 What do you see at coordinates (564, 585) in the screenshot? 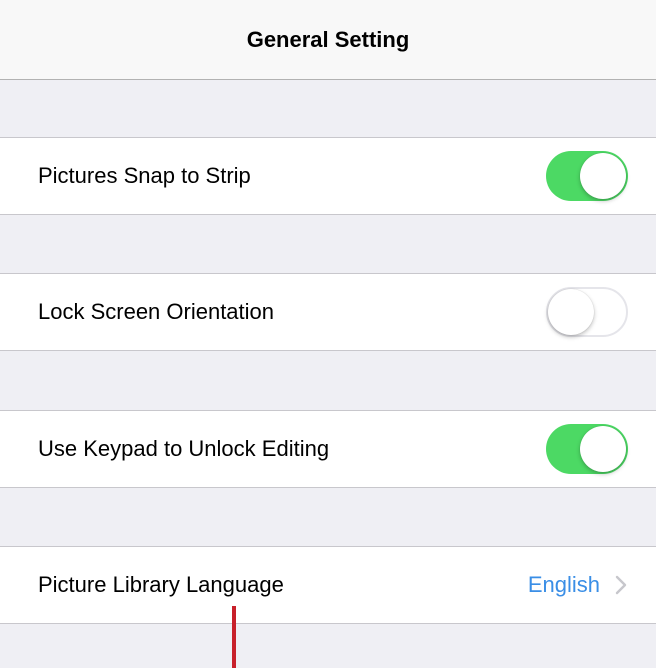
I see `language-value: English` at bounding box center [564, 585].